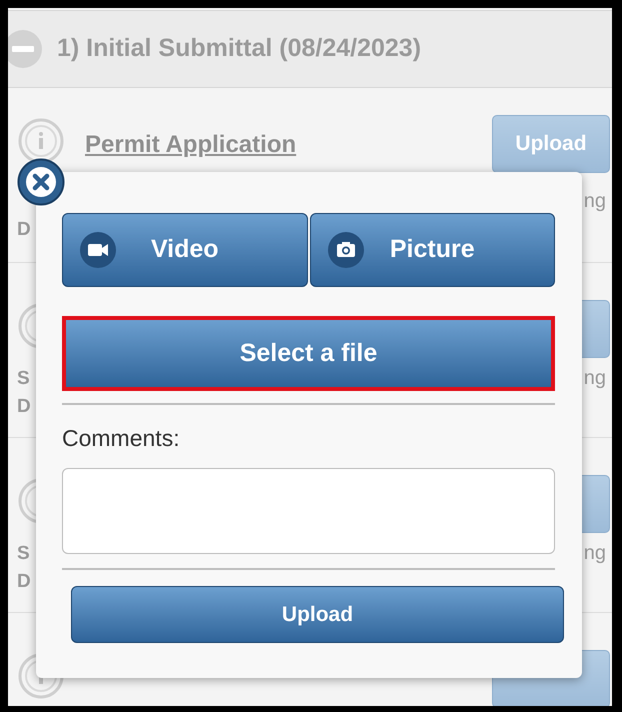 Image resolution: width=622 pixels, height=712 pixels. What do you see at coordinates (41, 141) in the screenshot?
I see `info-icon` at bounding box center [41, 141].